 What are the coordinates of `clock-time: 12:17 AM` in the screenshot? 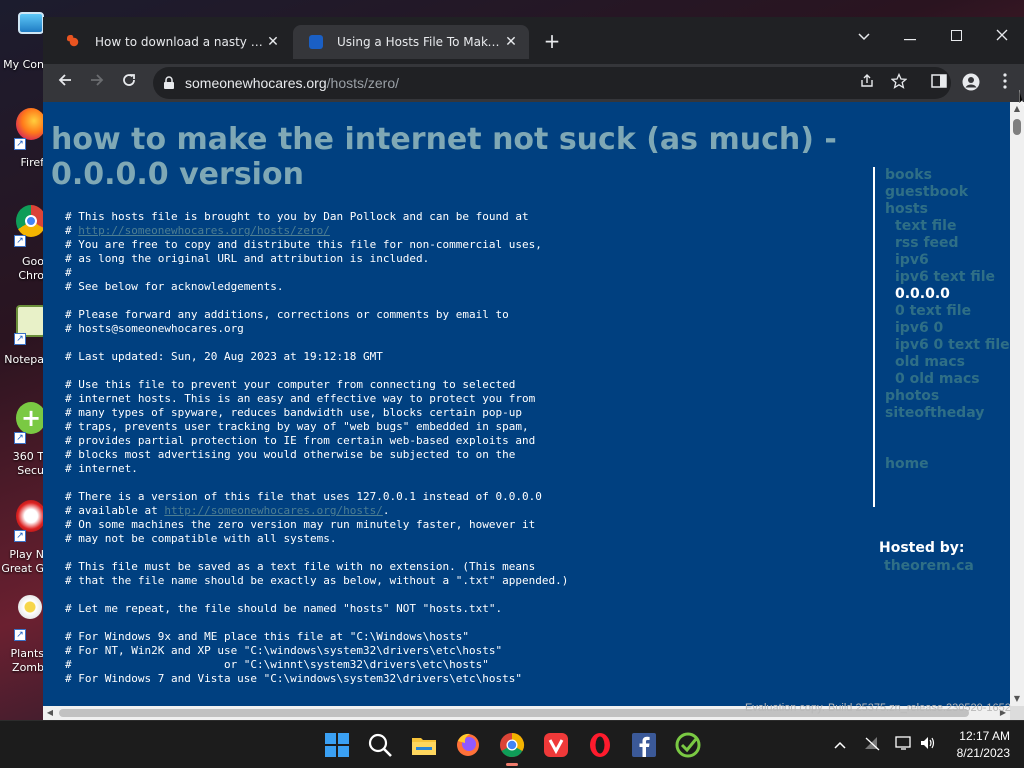 It's located at (975, 736).